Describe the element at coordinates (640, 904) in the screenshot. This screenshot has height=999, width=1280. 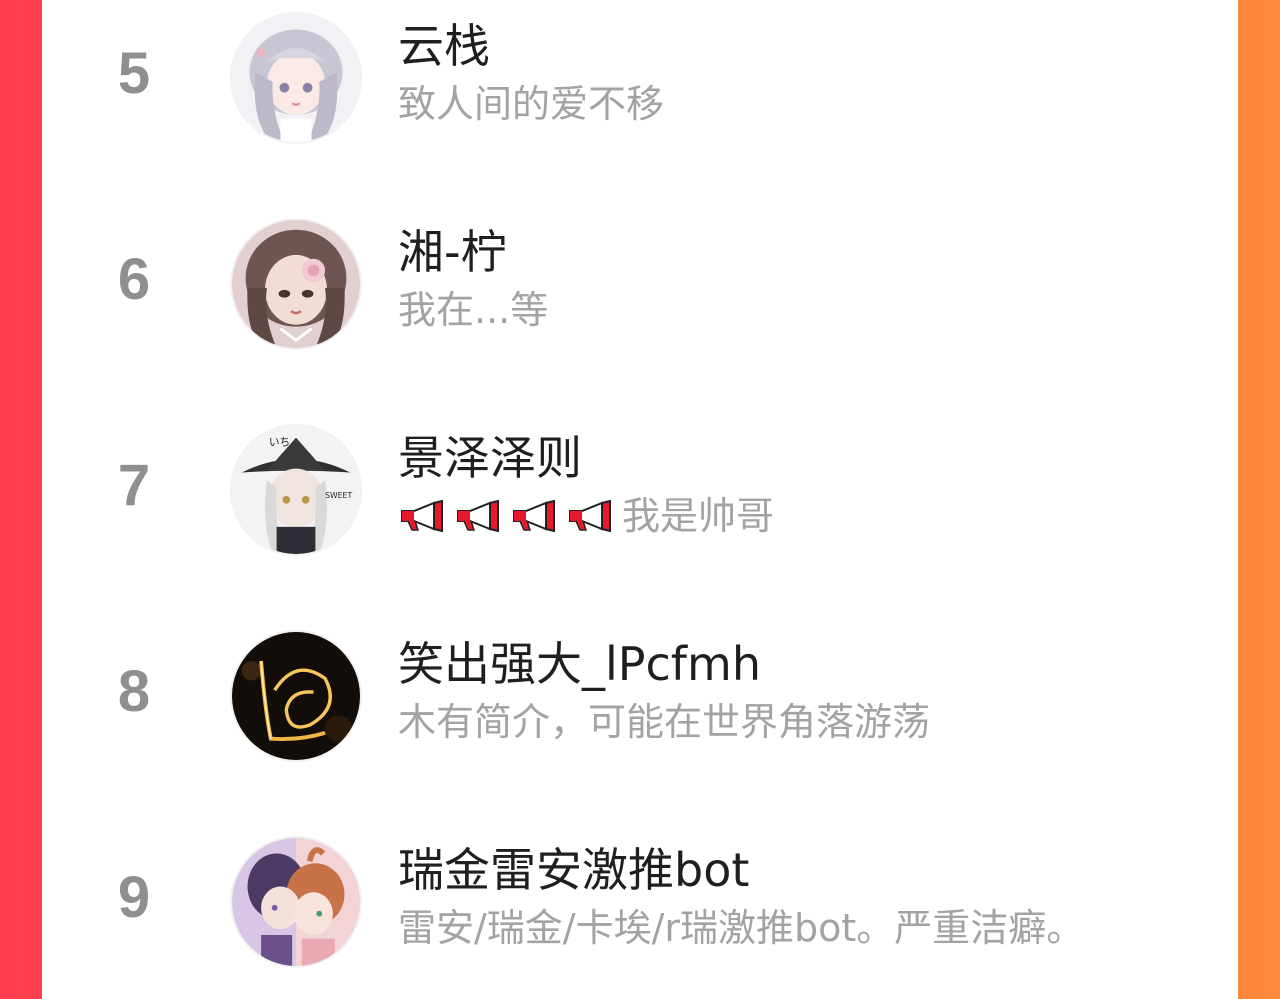
I see `ranking-item: 9 瑞金雷安激推bot 雷安/瑞金/卡埃/r瑞激推bot。严重洁癖。` at that location.